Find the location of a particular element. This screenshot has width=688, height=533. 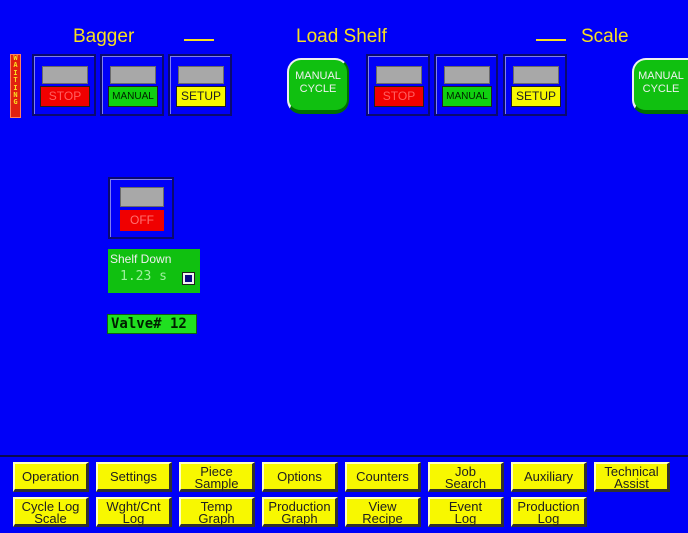

bagger-setup-button: SETUP is located at coordinates (201, 96).